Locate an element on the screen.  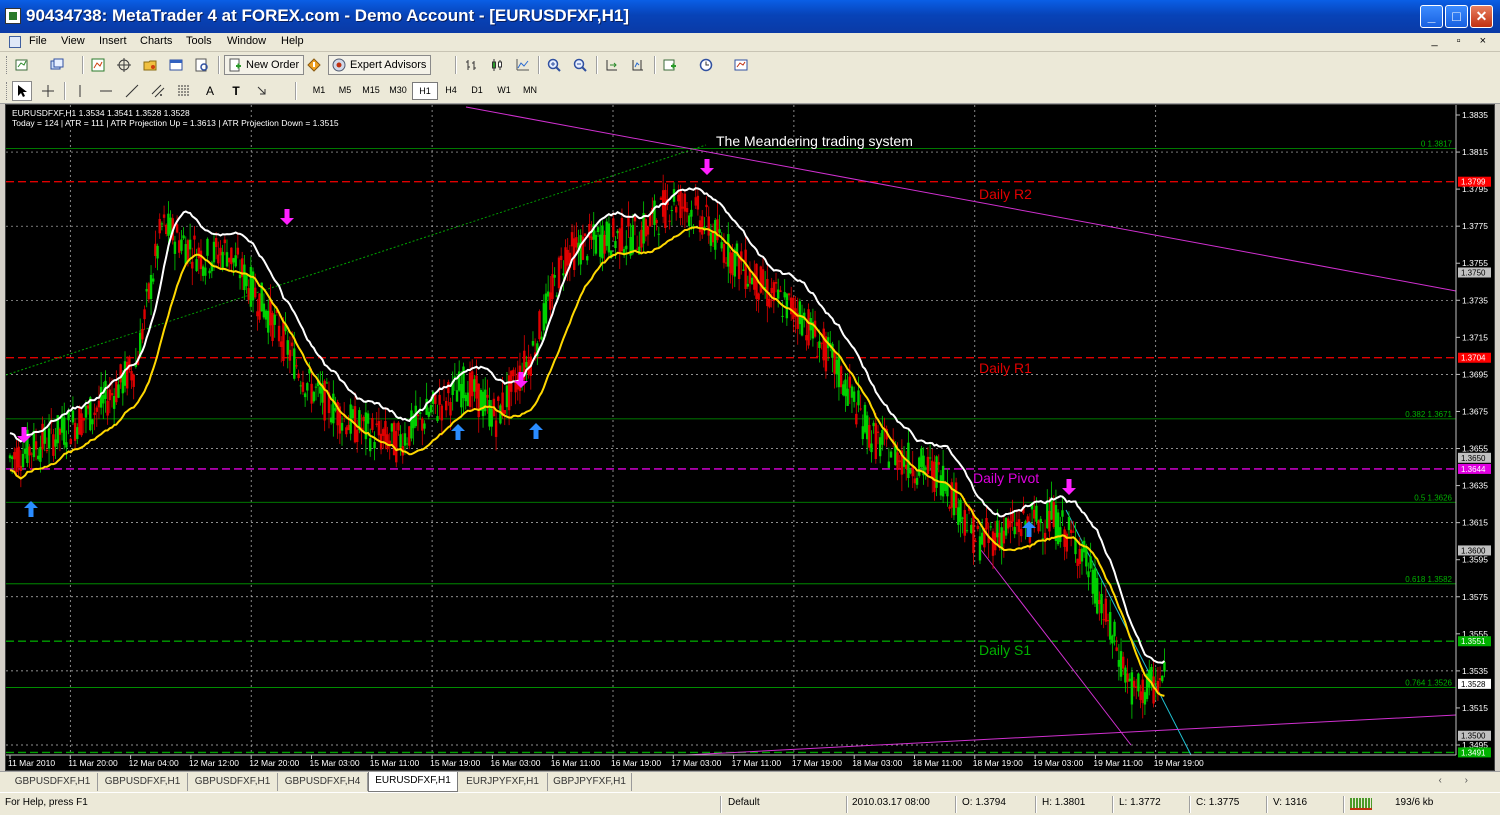
line-chart-button is located at coordinates (523, 65).